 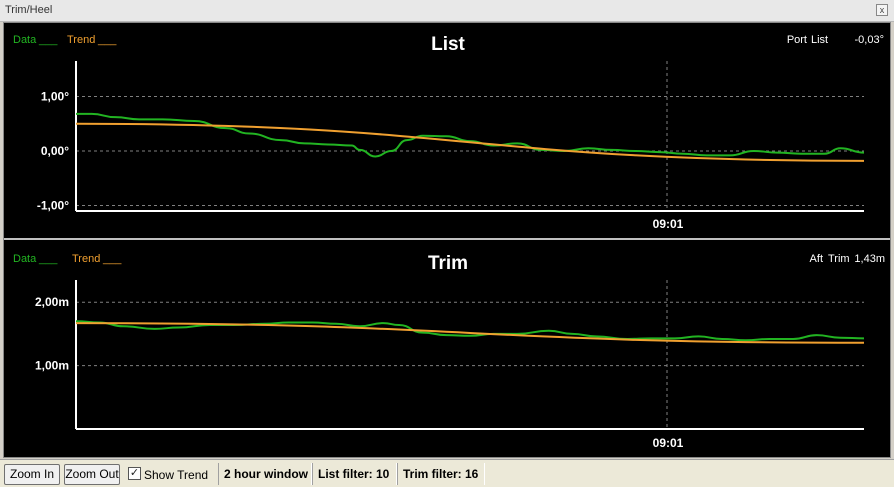 What do you see at coordinates (882, 10) in the screenshot?
I see `close-icon: x` at bounding box center [882, 10].